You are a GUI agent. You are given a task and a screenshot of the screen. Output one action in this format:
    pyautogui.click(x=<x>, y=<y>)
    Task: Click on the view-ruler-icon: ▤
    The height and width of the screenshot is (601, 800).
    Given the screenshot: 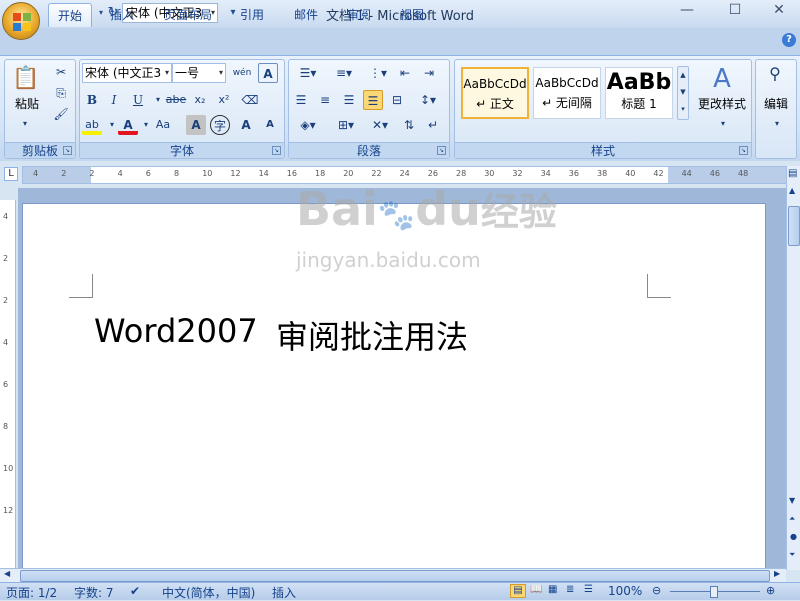 What is the action you would take?
    pyautogui.click(x=792, y=173)
    